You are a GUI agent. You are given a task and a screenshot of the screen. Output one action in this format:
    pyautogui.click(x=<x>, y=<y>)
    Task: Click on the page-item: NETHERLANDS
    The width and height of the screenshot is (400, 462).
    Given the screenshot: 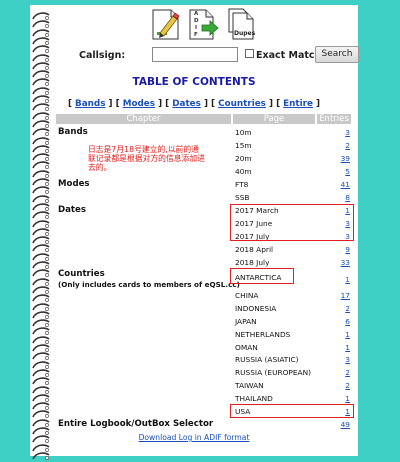 What is the action you would take?
    pyautogui.click(x=263, y=334)
    